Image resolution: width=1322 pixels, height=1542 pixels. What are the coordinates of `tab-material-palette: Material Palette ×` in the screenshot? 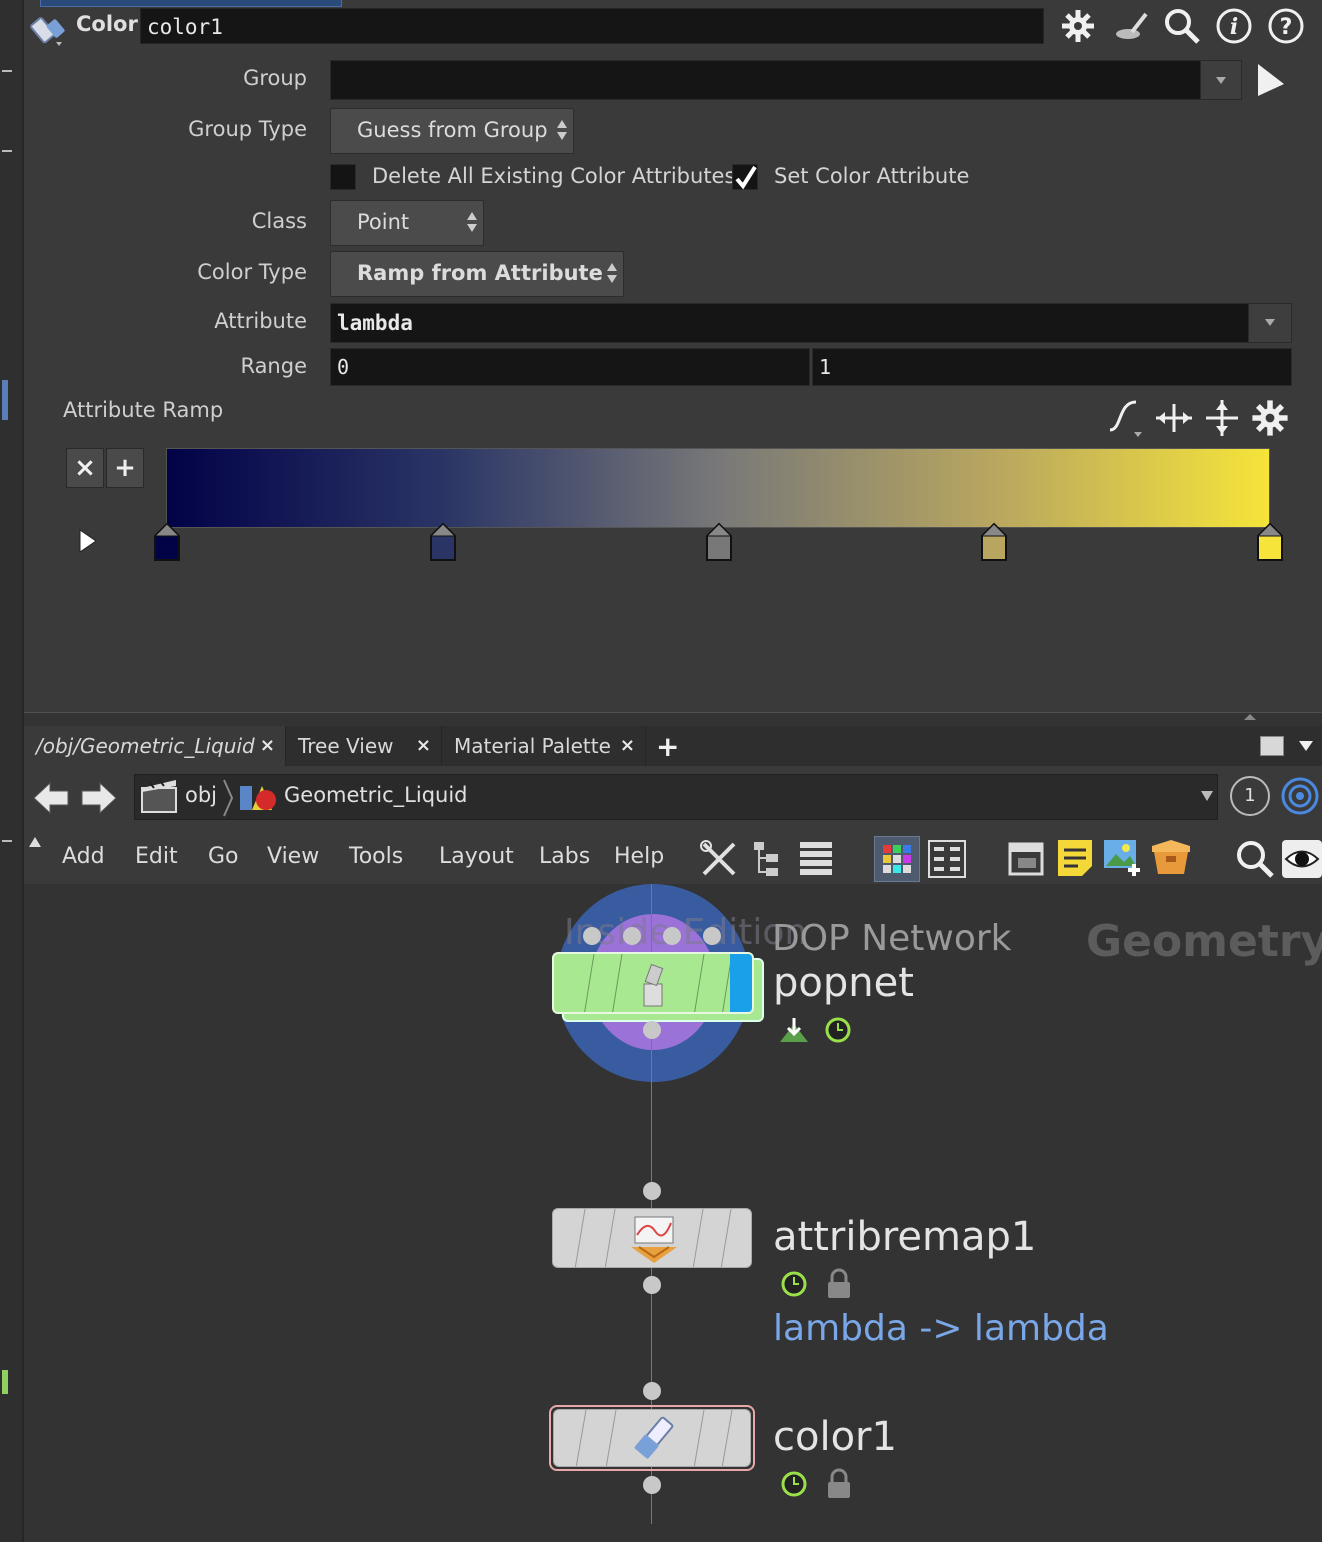 It's located at (544, 746).